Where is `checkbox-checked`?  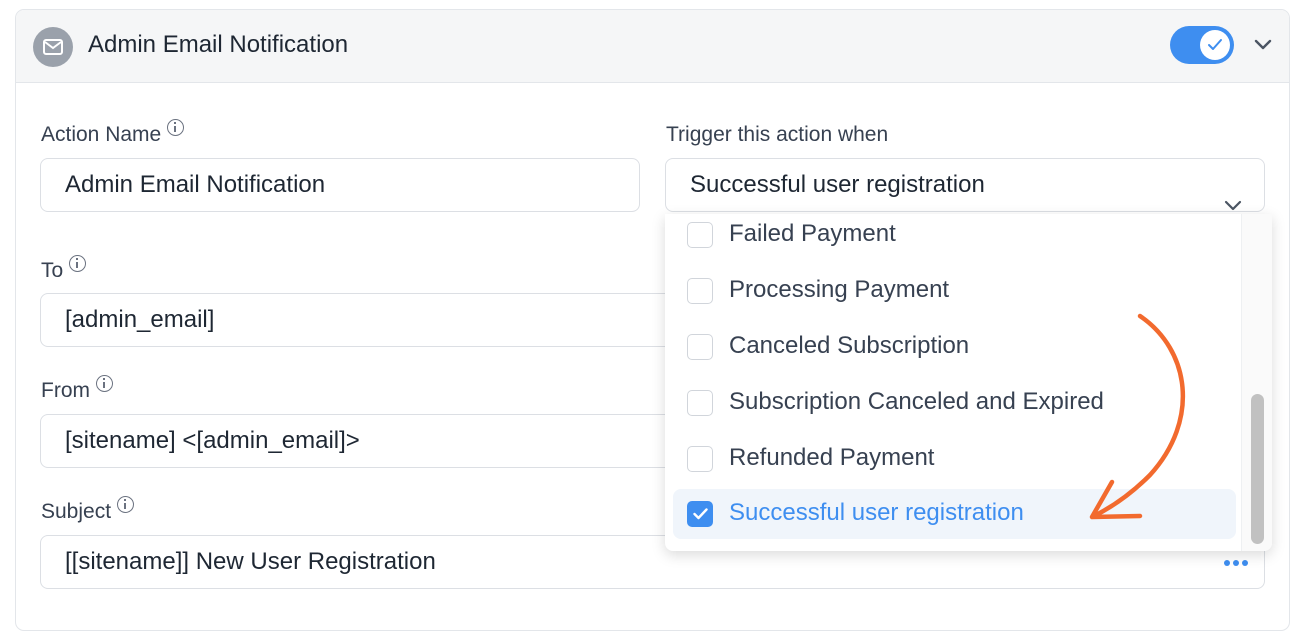 checkbox-checked is located at coordinates (700, 514).